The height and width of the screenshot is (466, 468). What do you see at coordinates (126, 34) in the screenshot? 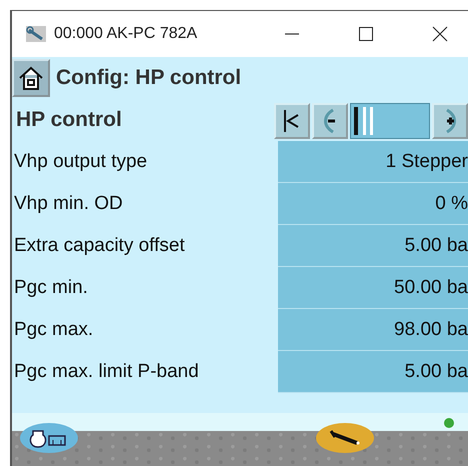
I see `window-title: 00:000 AK-PC 782A` at bounding box center [126, 34].